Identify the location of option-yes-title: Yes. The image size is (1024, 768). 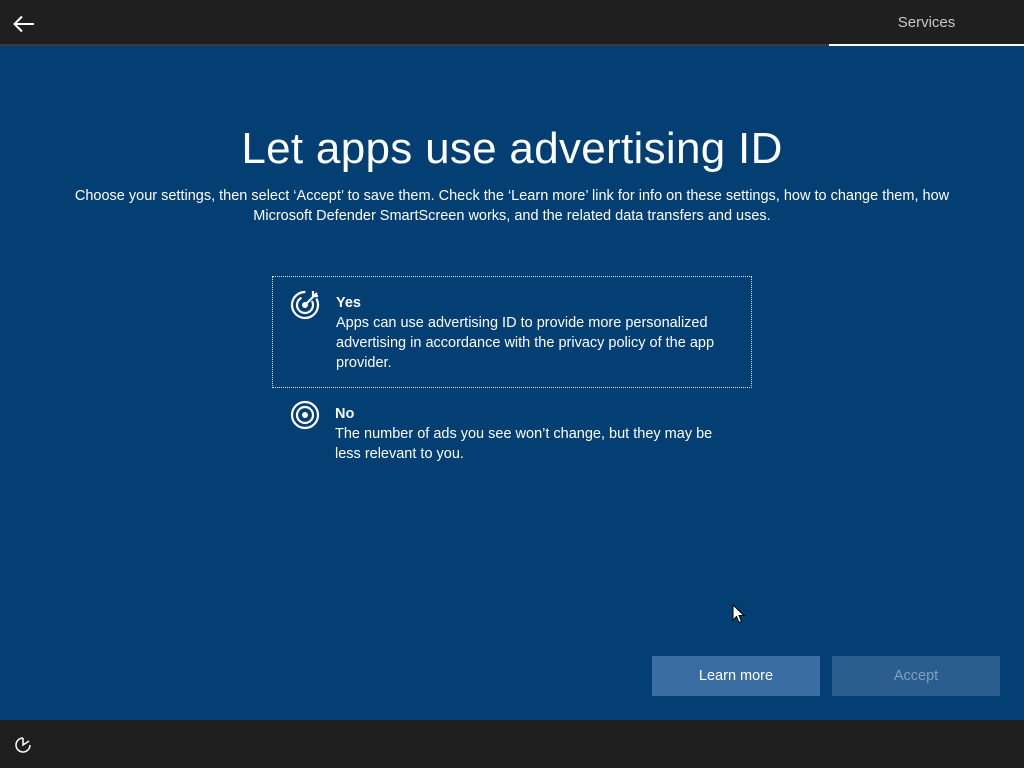
(348, 303).